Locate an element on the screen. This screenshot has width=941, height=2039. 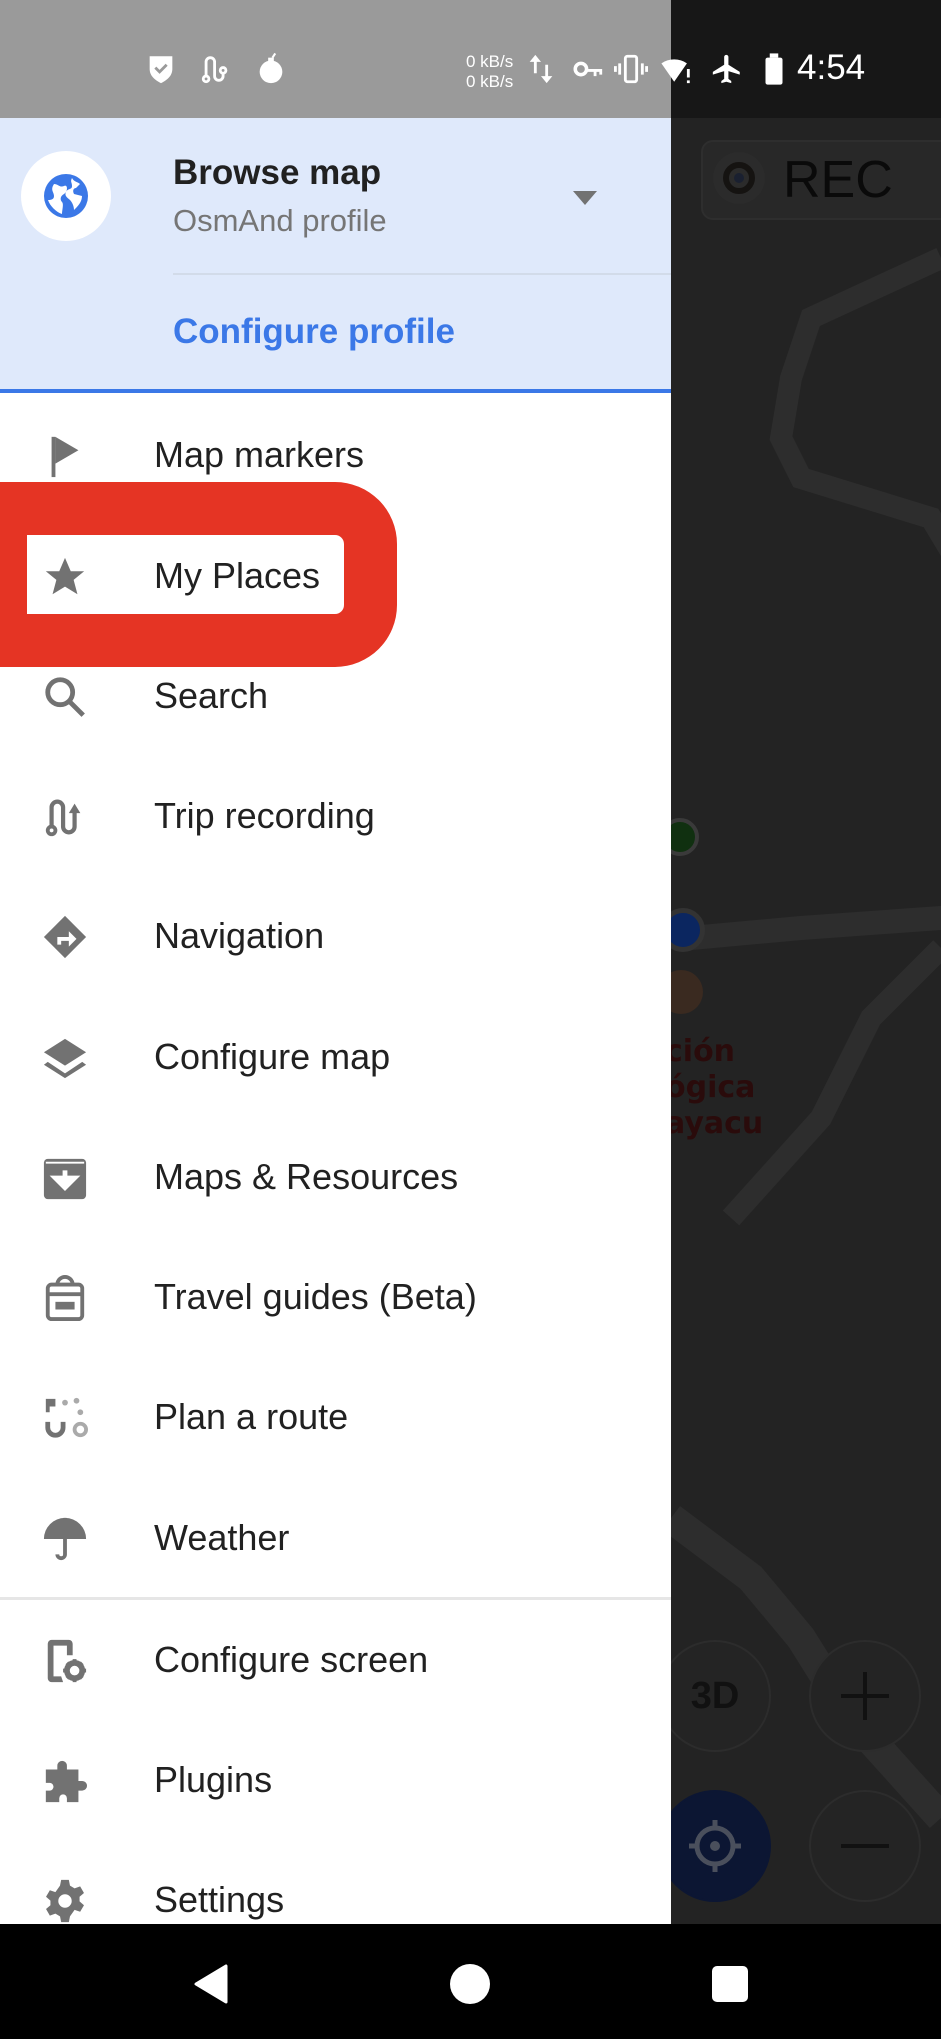
puzzle-icon is located at coordinates (66, 1781).